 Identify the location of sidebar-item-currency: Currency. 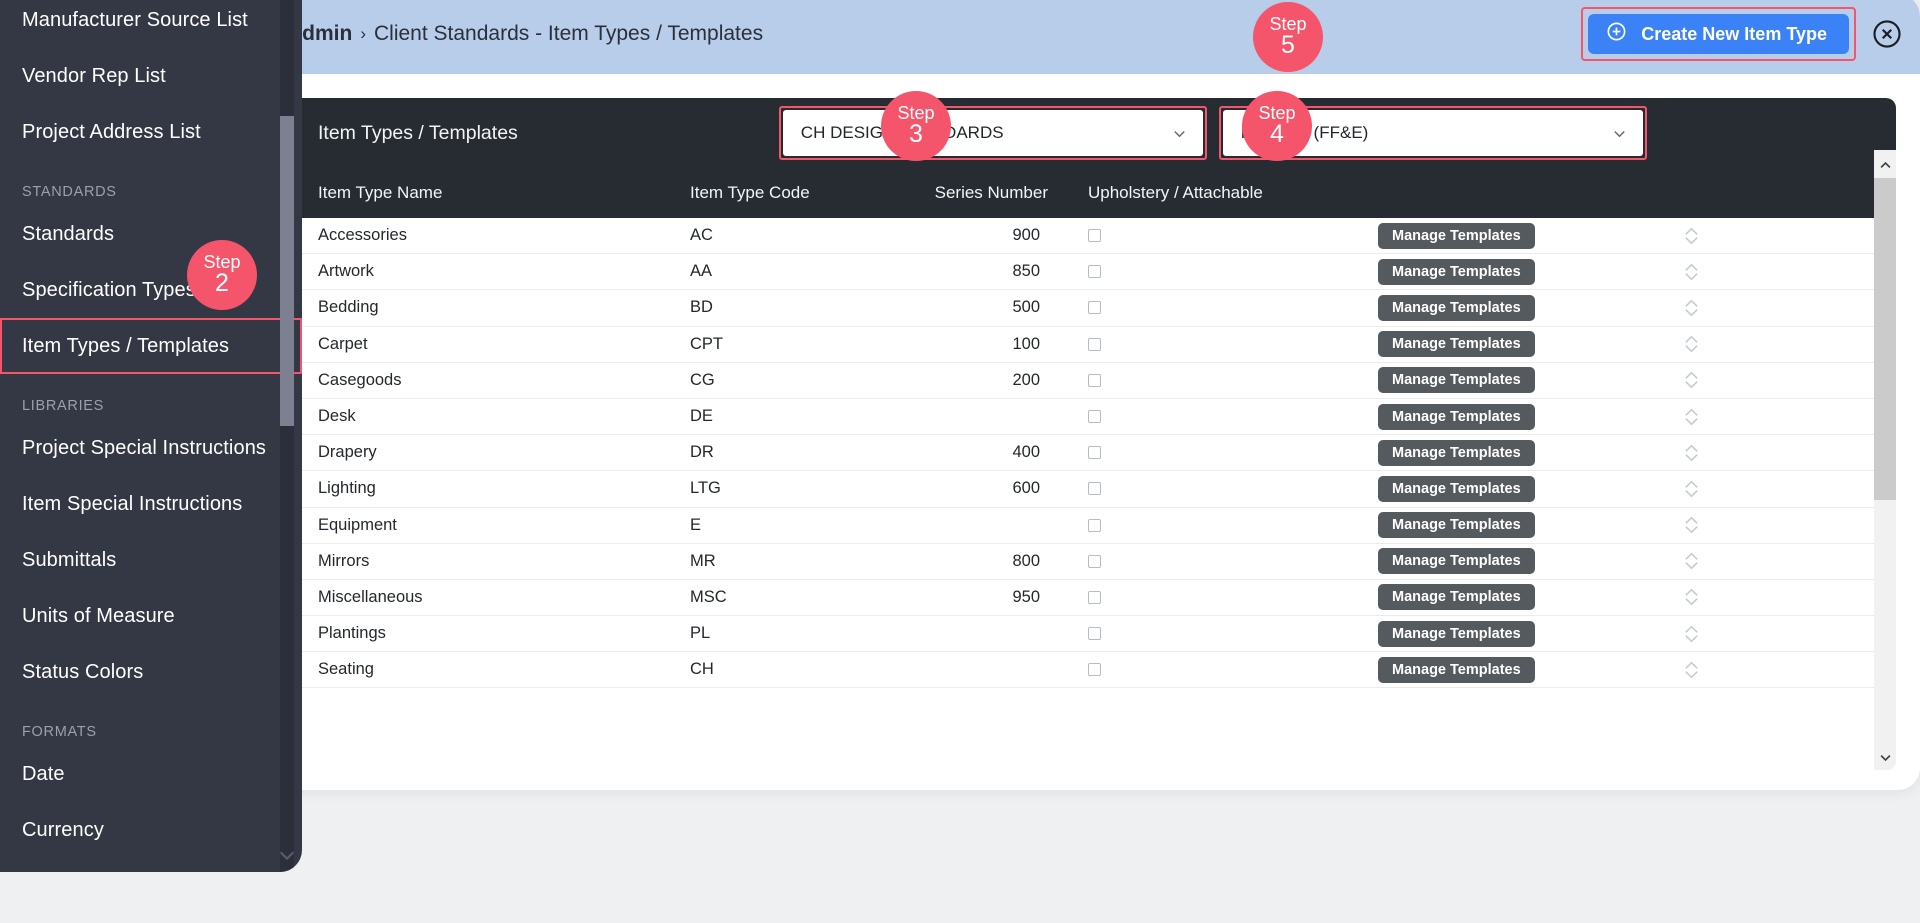
(151, 830).